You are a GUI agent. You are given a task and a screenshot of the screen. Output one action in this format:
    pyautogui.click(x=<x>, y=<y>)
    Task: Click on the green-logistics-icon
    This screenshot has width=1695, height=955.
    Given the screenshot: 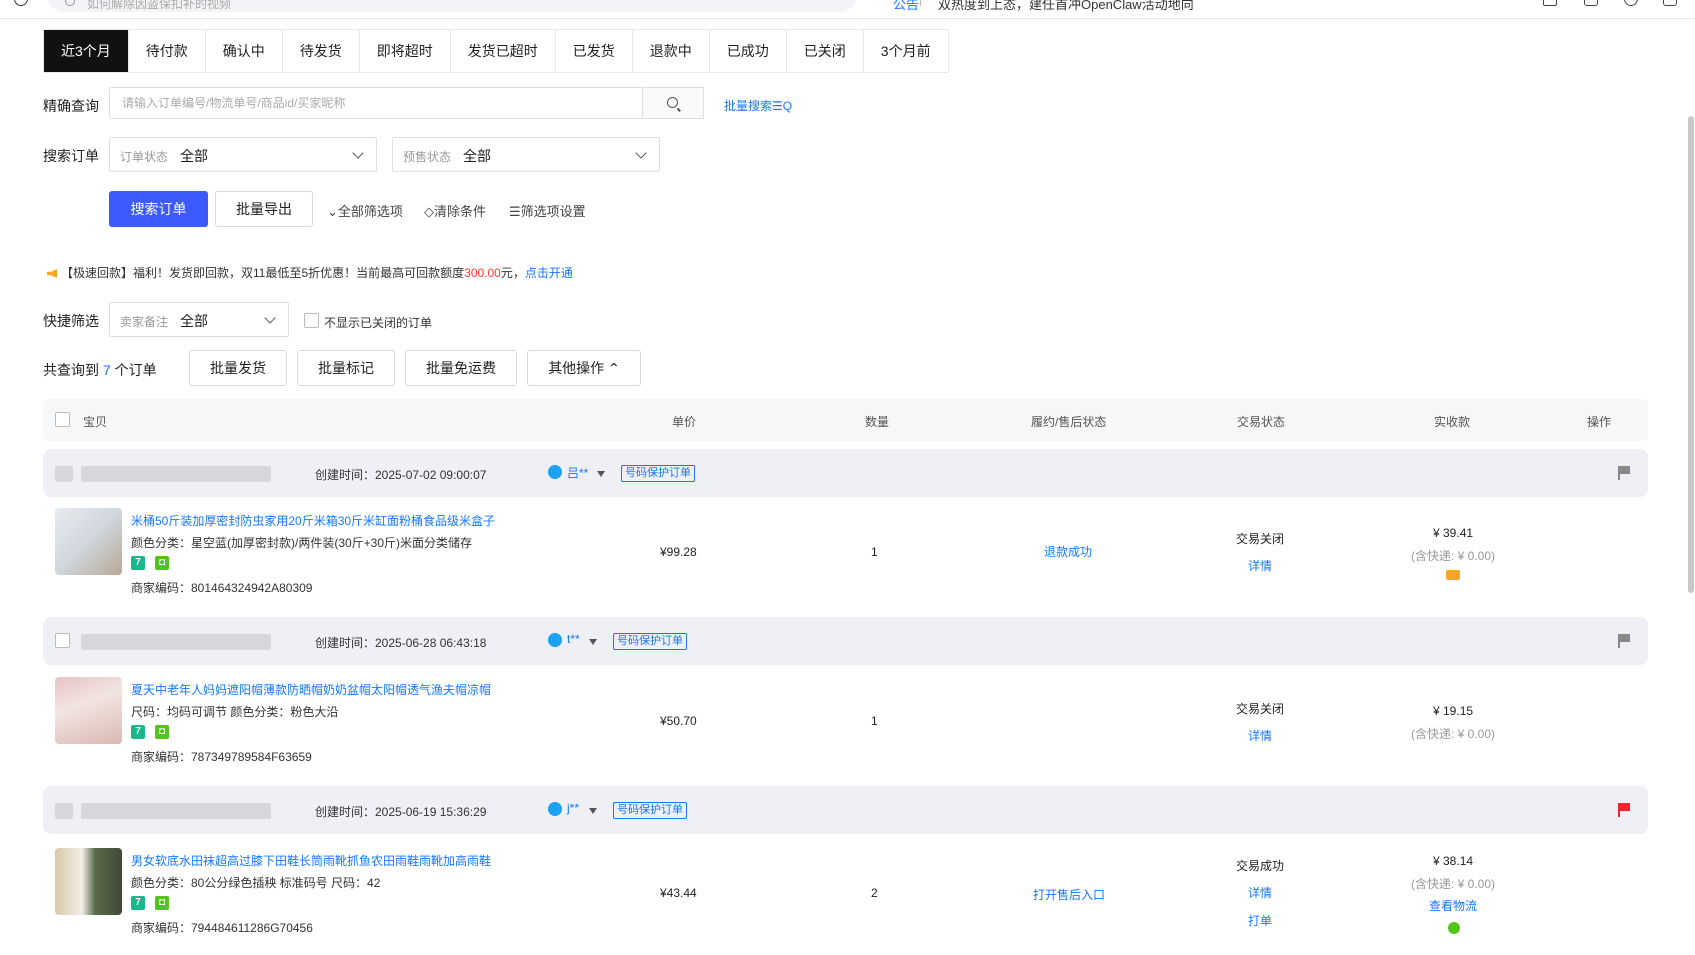 What is the action you would take?
    pyautogui.click(x=1454, y=928)
    